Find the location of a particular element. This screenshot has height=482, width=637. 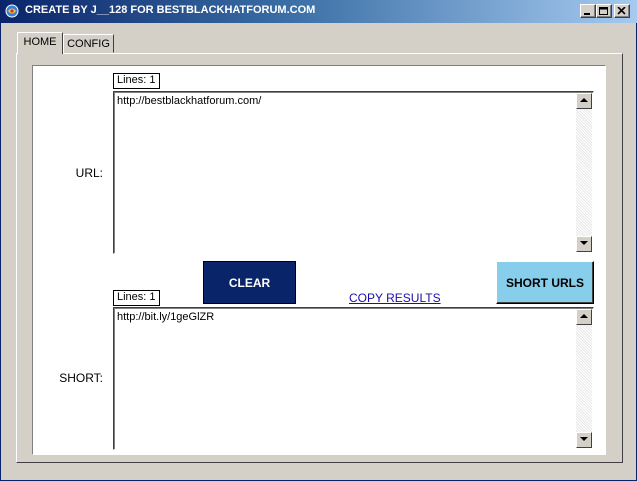

close-button is located at coordinates (622, 11).